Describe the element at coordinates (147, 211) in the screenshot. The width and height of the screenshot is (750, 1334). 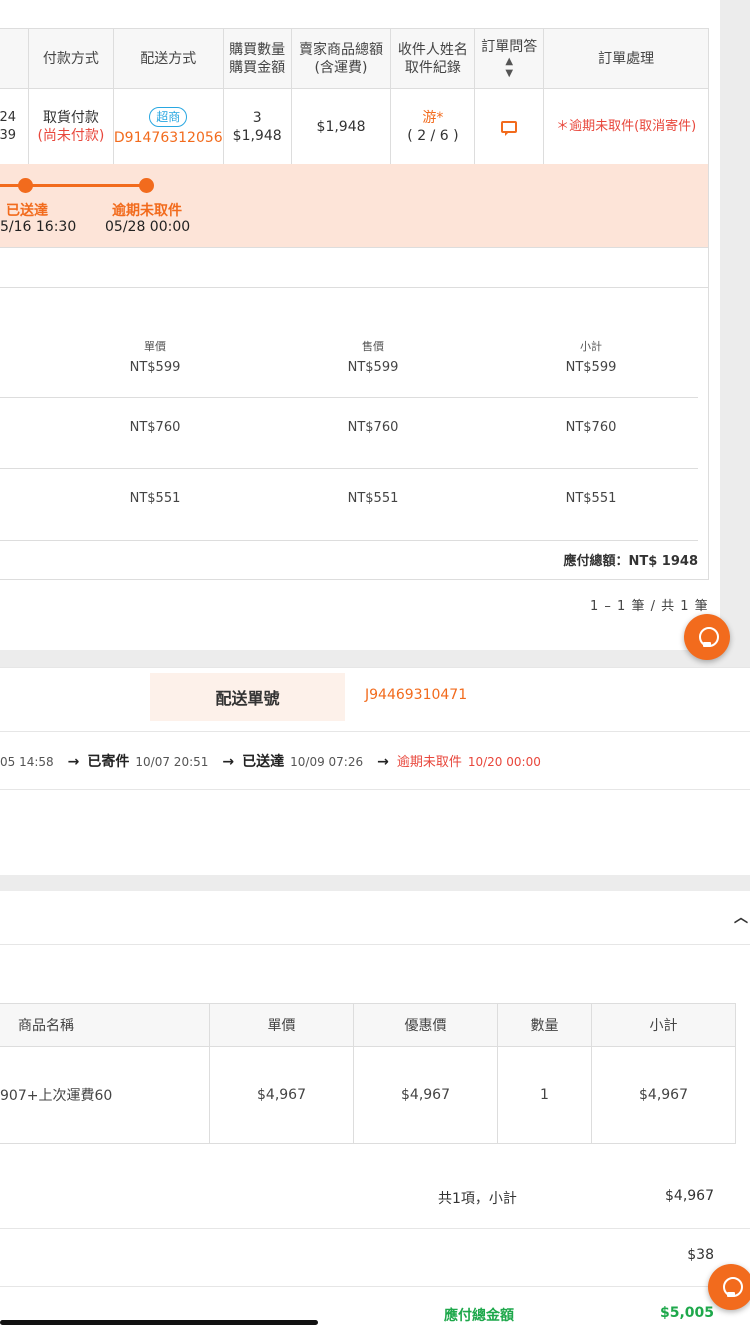
I see `timeline-step2-label: 逾期未取件` at that location.